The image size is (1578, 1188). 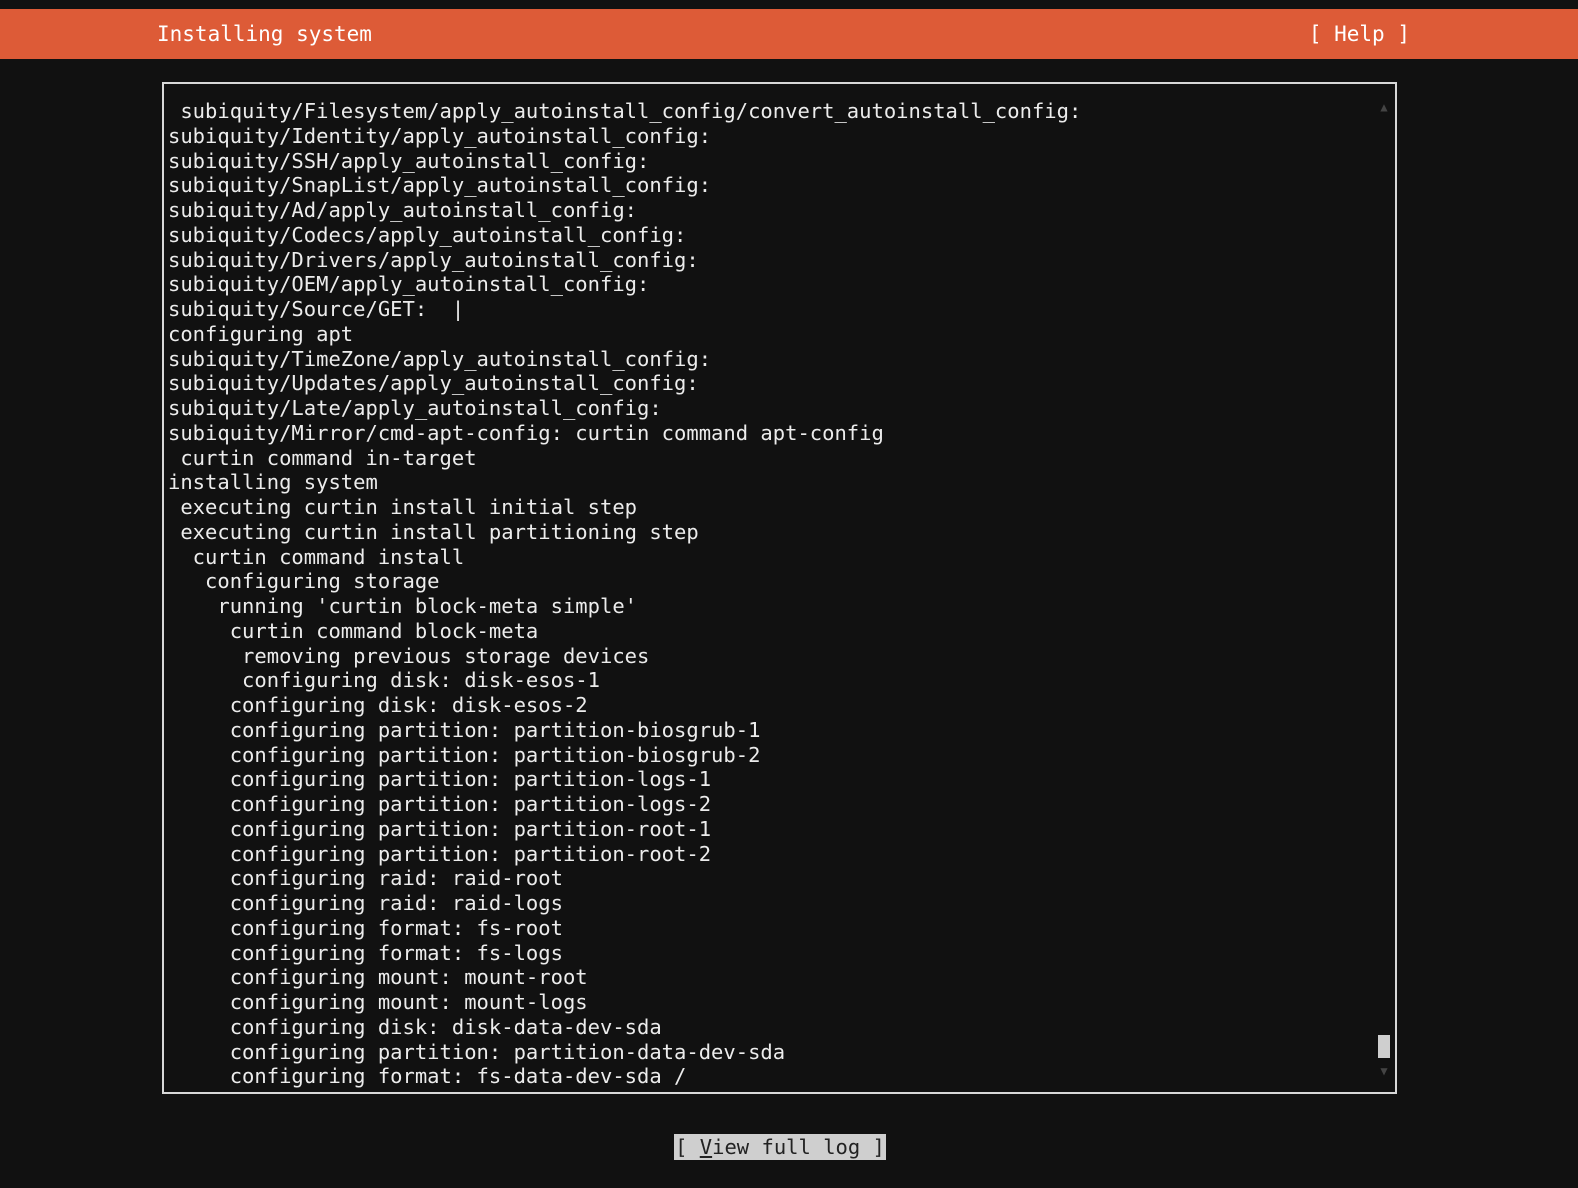 What do you see at coordinates (402, 210) in the screenshot?
I see `log-line: subiquity/Ad/apply_autoinstall_config:` at bounding box center [402, 210].